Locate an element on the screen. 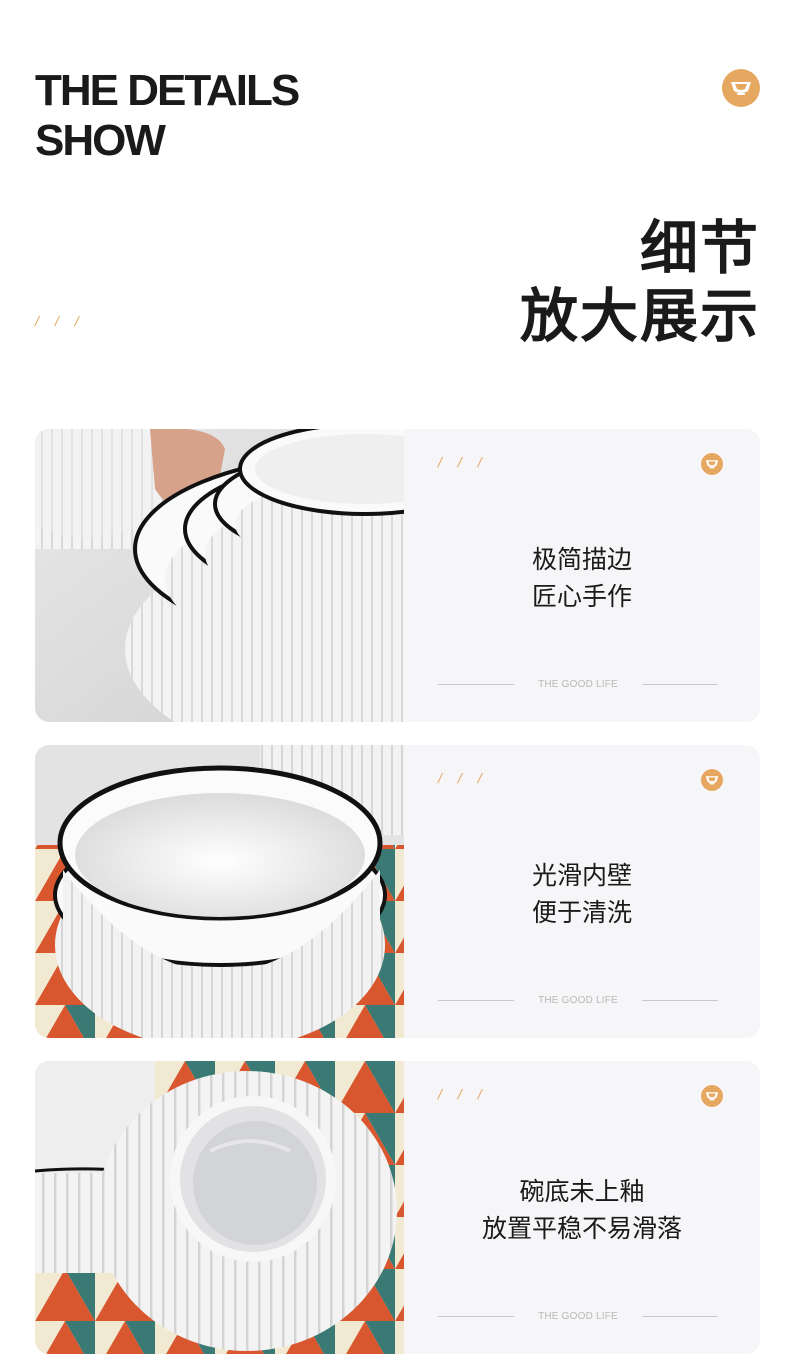  card-caption: 极简描边 匠心手作 is located at coordinates (582, 578).